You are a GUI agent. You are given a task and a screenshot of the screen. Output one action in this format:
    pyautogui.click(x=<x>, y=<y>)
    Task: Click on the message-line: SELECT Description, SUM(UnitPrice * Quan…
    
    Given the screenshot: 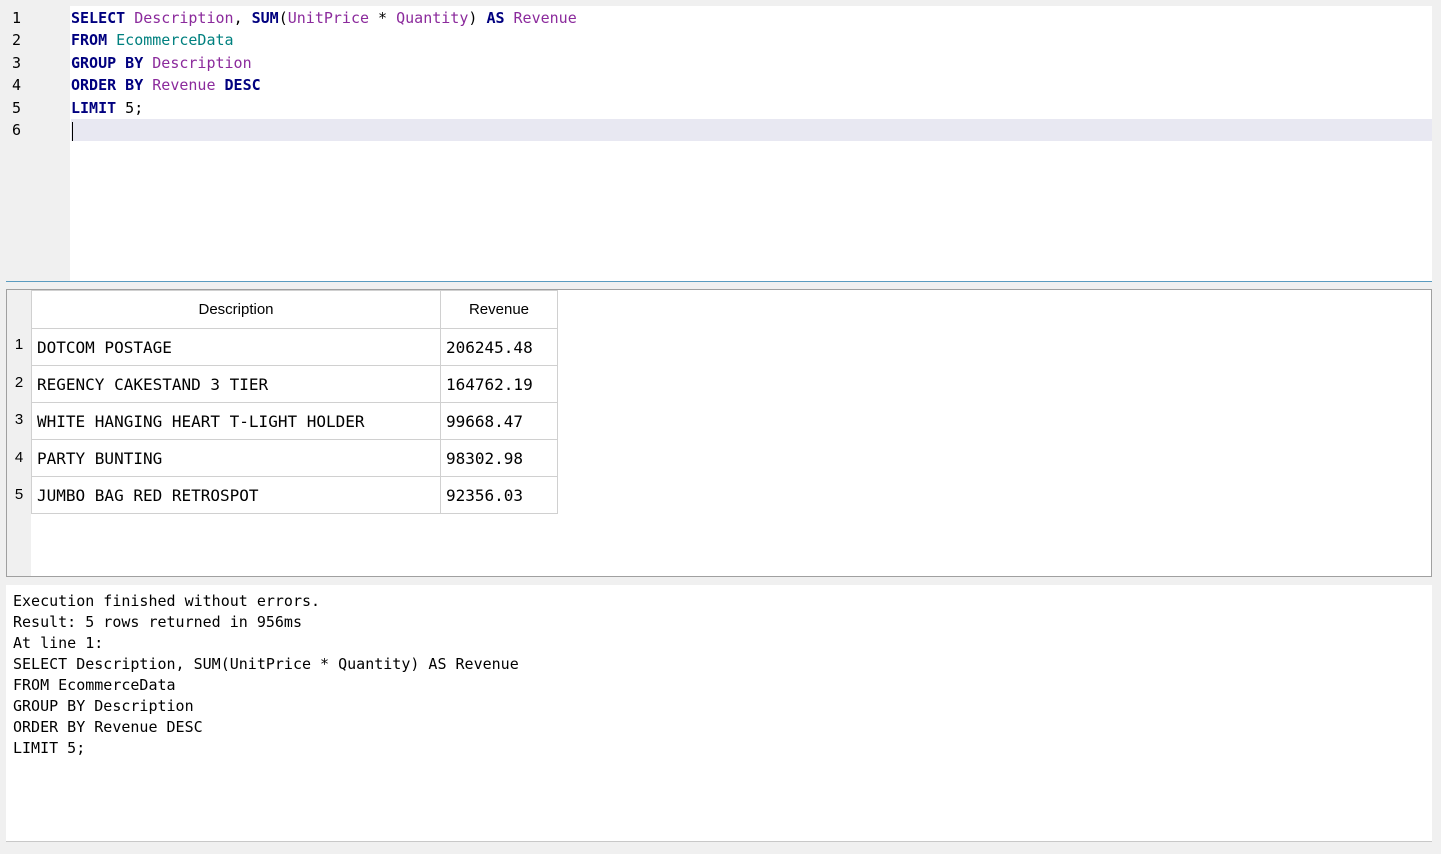 What is the action you would take?
    pyautogui.click(x=266, y=664)
    